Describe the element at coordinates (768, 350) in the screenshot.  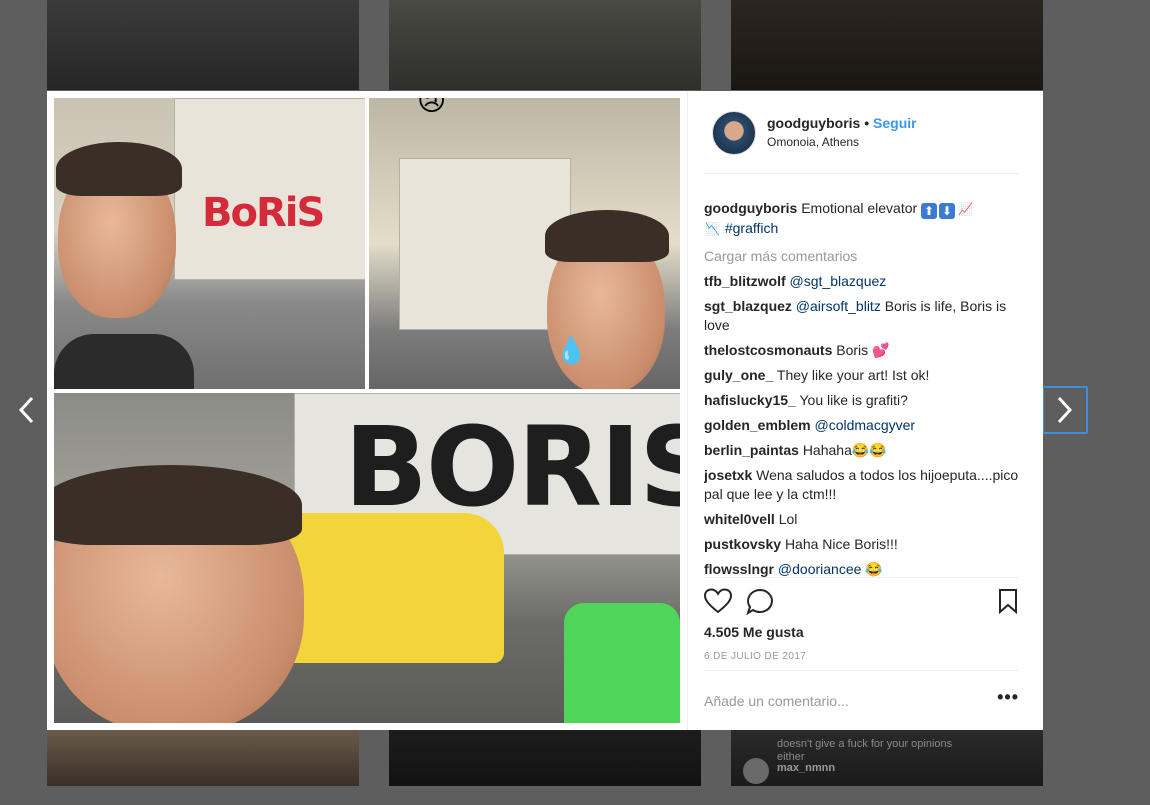
I see `comment-username: thelostcosmonauts` at that location.